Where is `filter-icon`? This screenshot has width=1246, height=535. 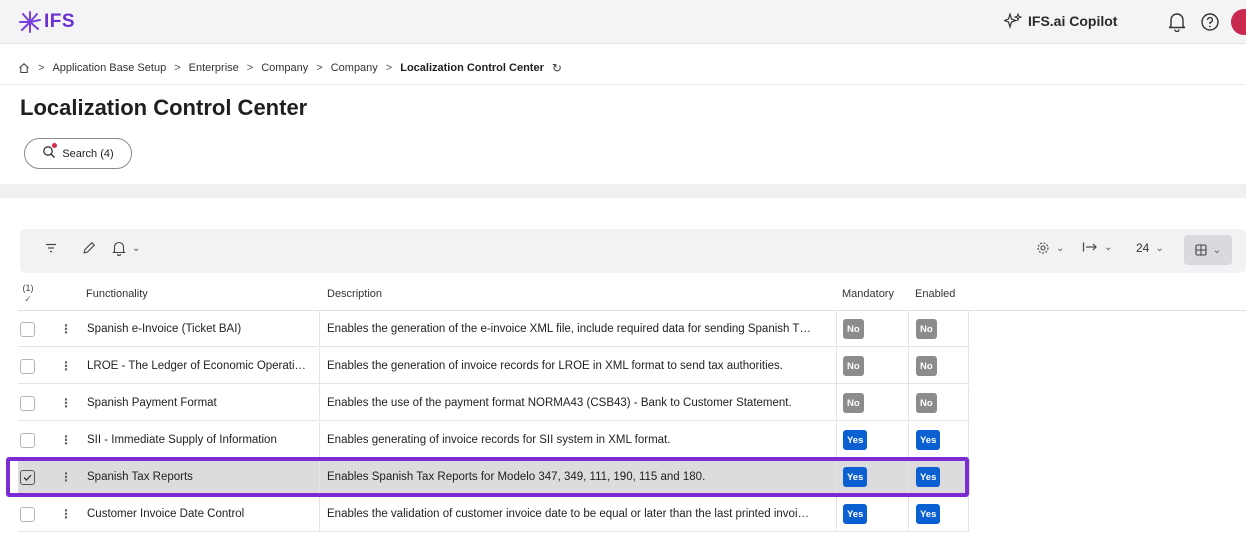
filter-icon is located at coordinates (51, 248).